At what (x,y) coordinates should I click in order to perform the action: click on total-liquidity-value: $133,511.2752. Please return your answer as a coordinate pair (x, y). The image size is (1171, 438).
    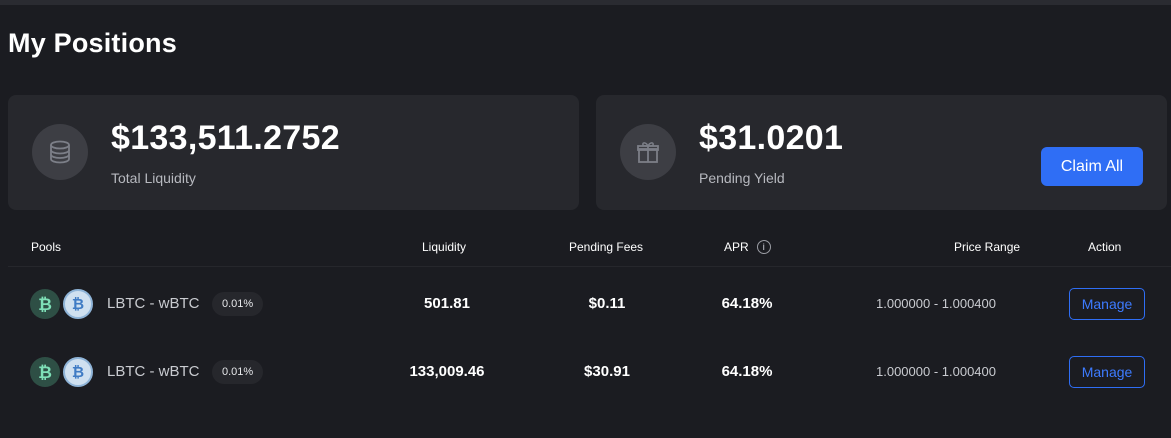
    Looking at the image, I should click on (225, 138).